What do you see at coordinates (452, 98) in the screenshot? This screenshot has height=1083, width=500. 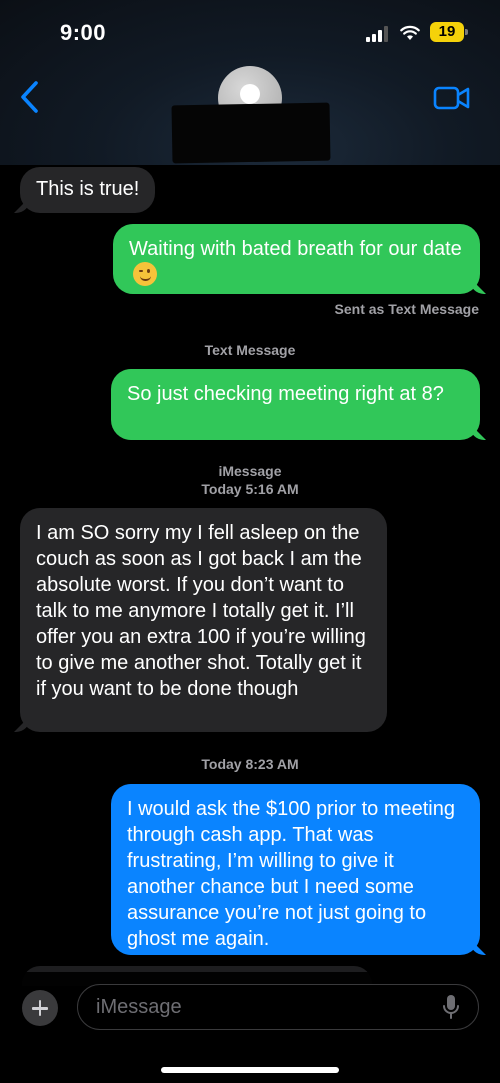 I see `video-camera-icon` at bounding box center [452, 98].